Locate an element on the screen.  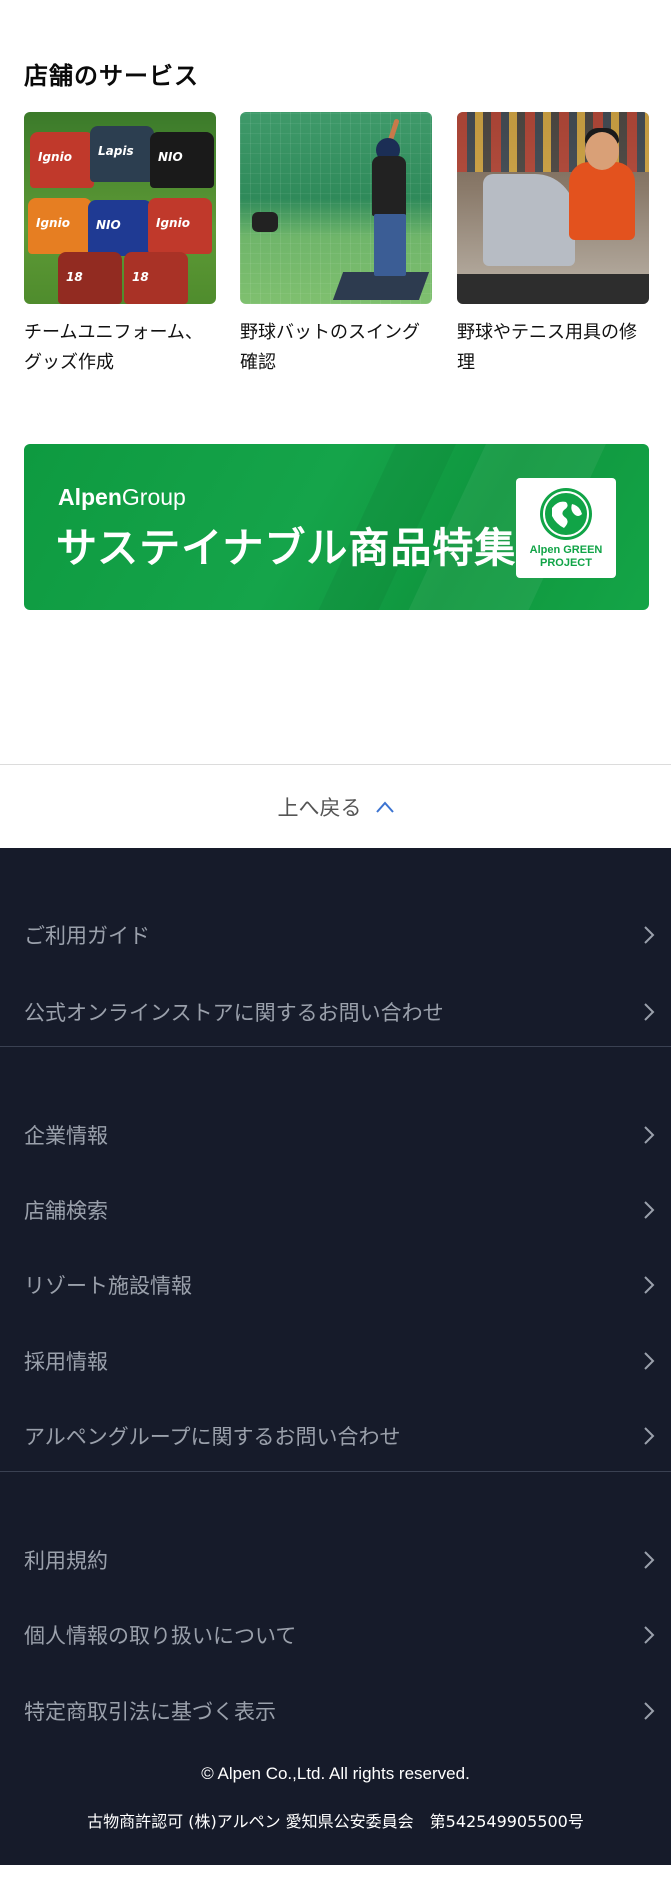
alpen-green-project-badge: Alpen GREEN PROJECT is located at coordinates (566, 528).